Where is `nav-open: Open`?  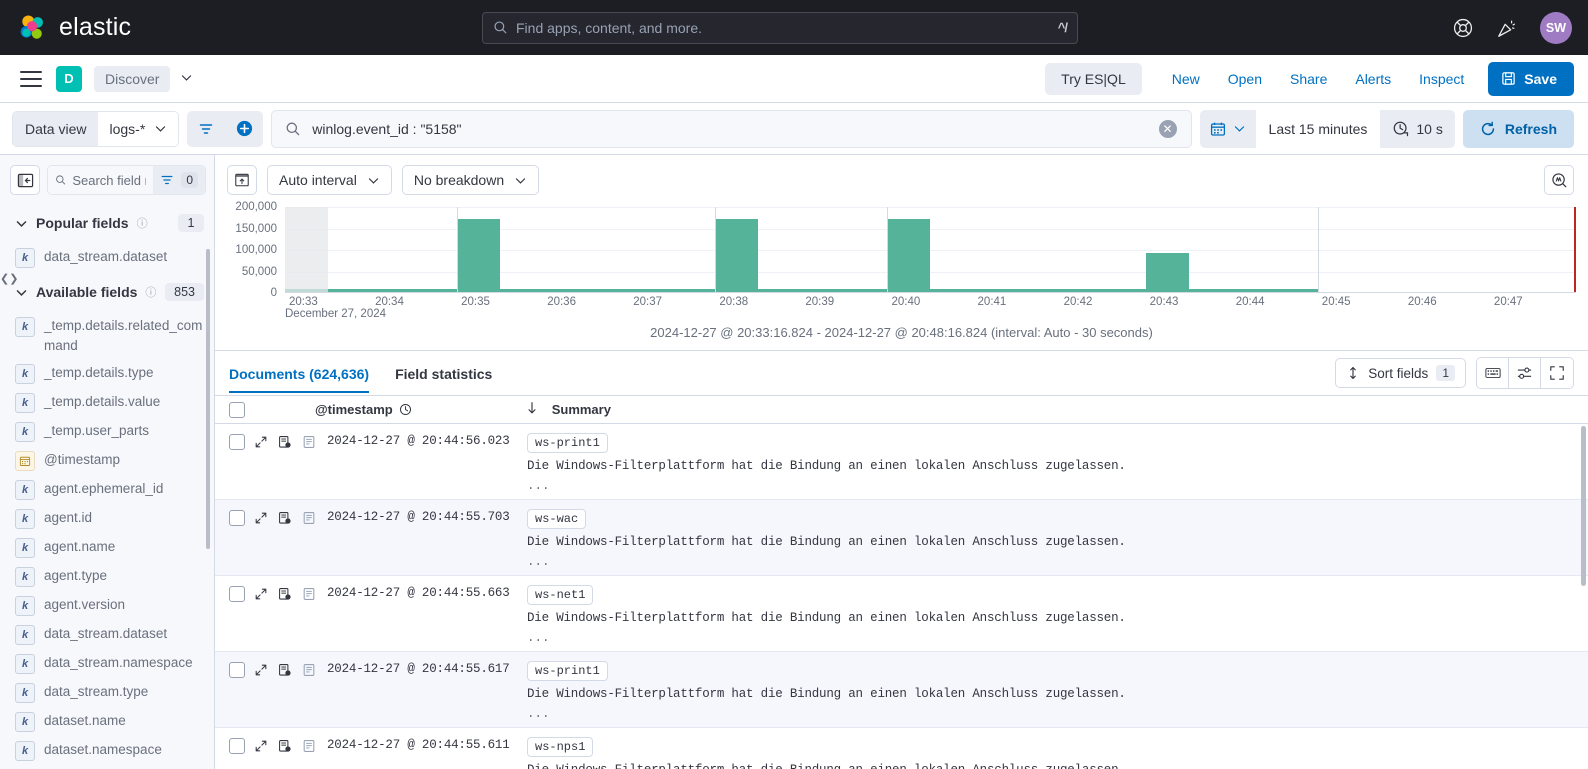 nav-open: Open is located at coordinates (1245, 79).